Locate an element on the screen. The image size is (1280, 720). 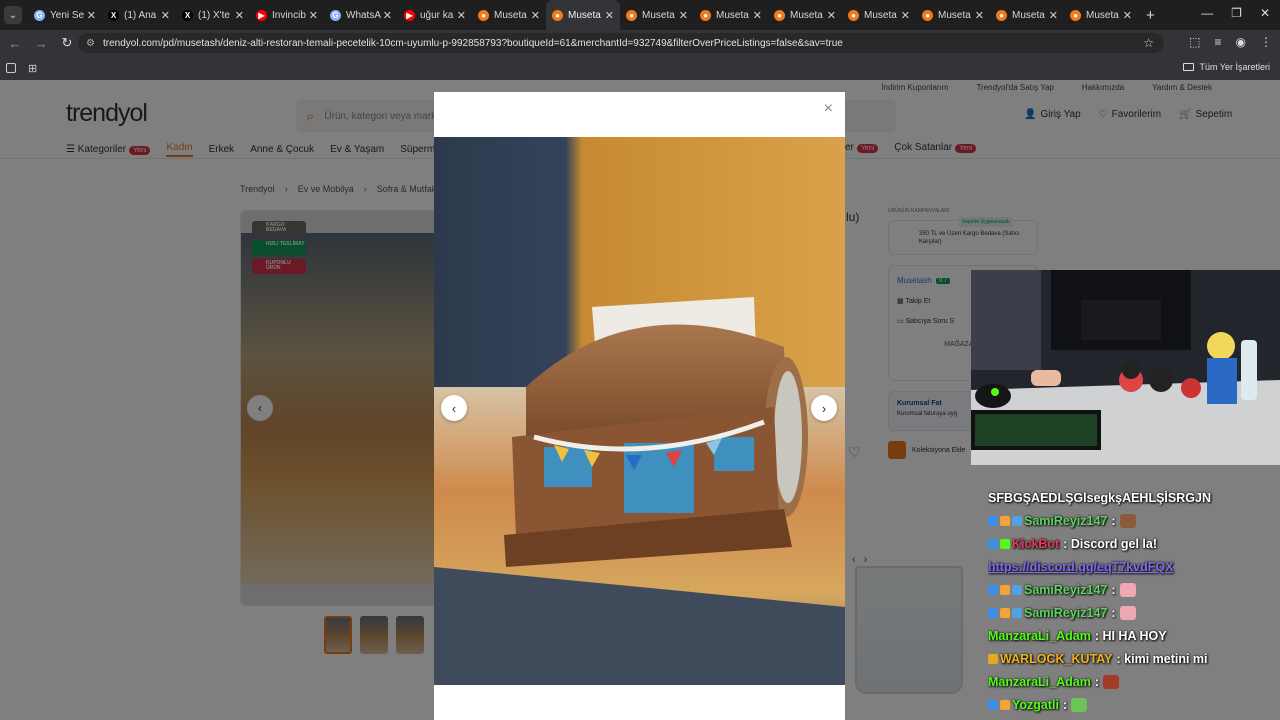
chat-text: : kimi metini mi is located at coordinates (1162, 658).